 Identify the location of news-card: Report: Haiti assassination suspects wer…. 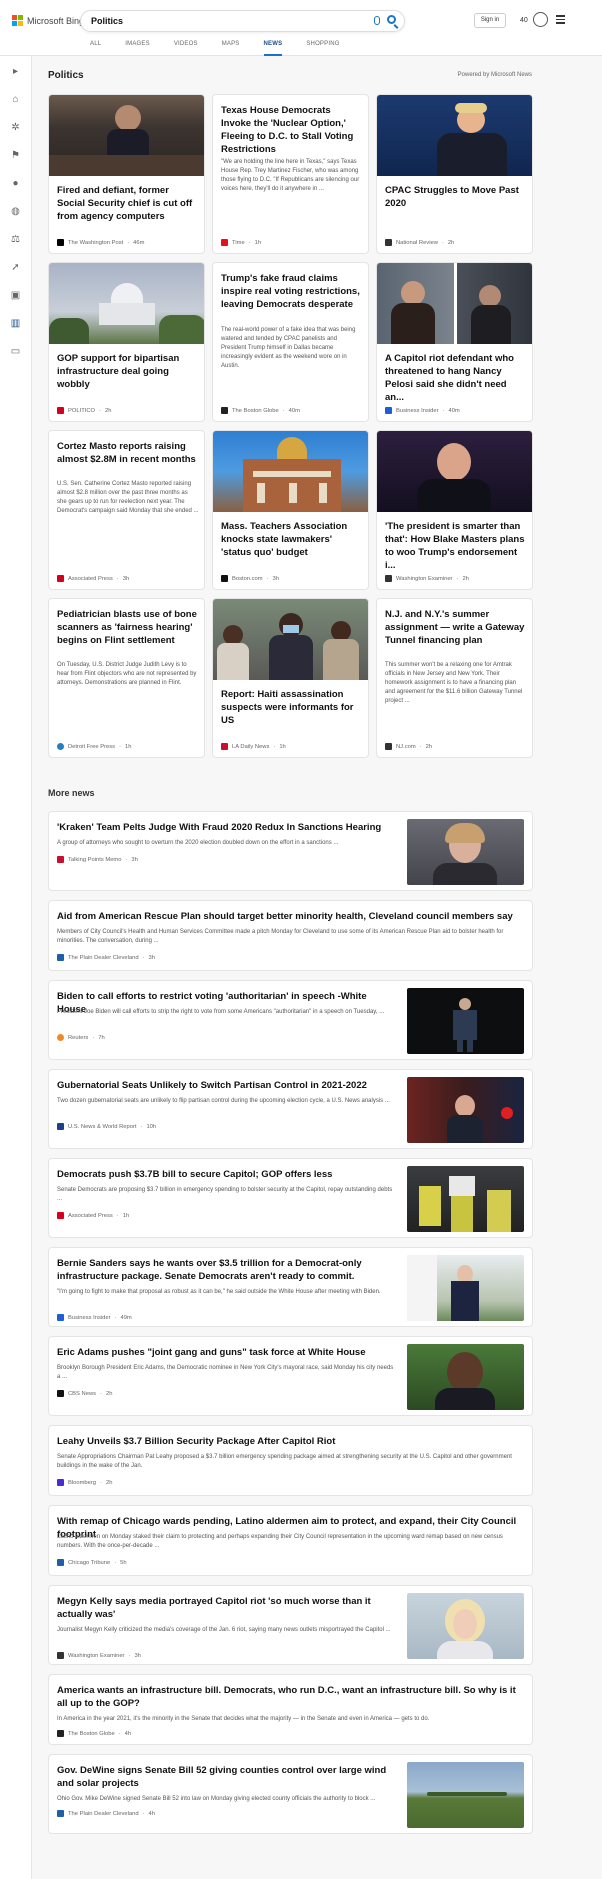
(290, 678).